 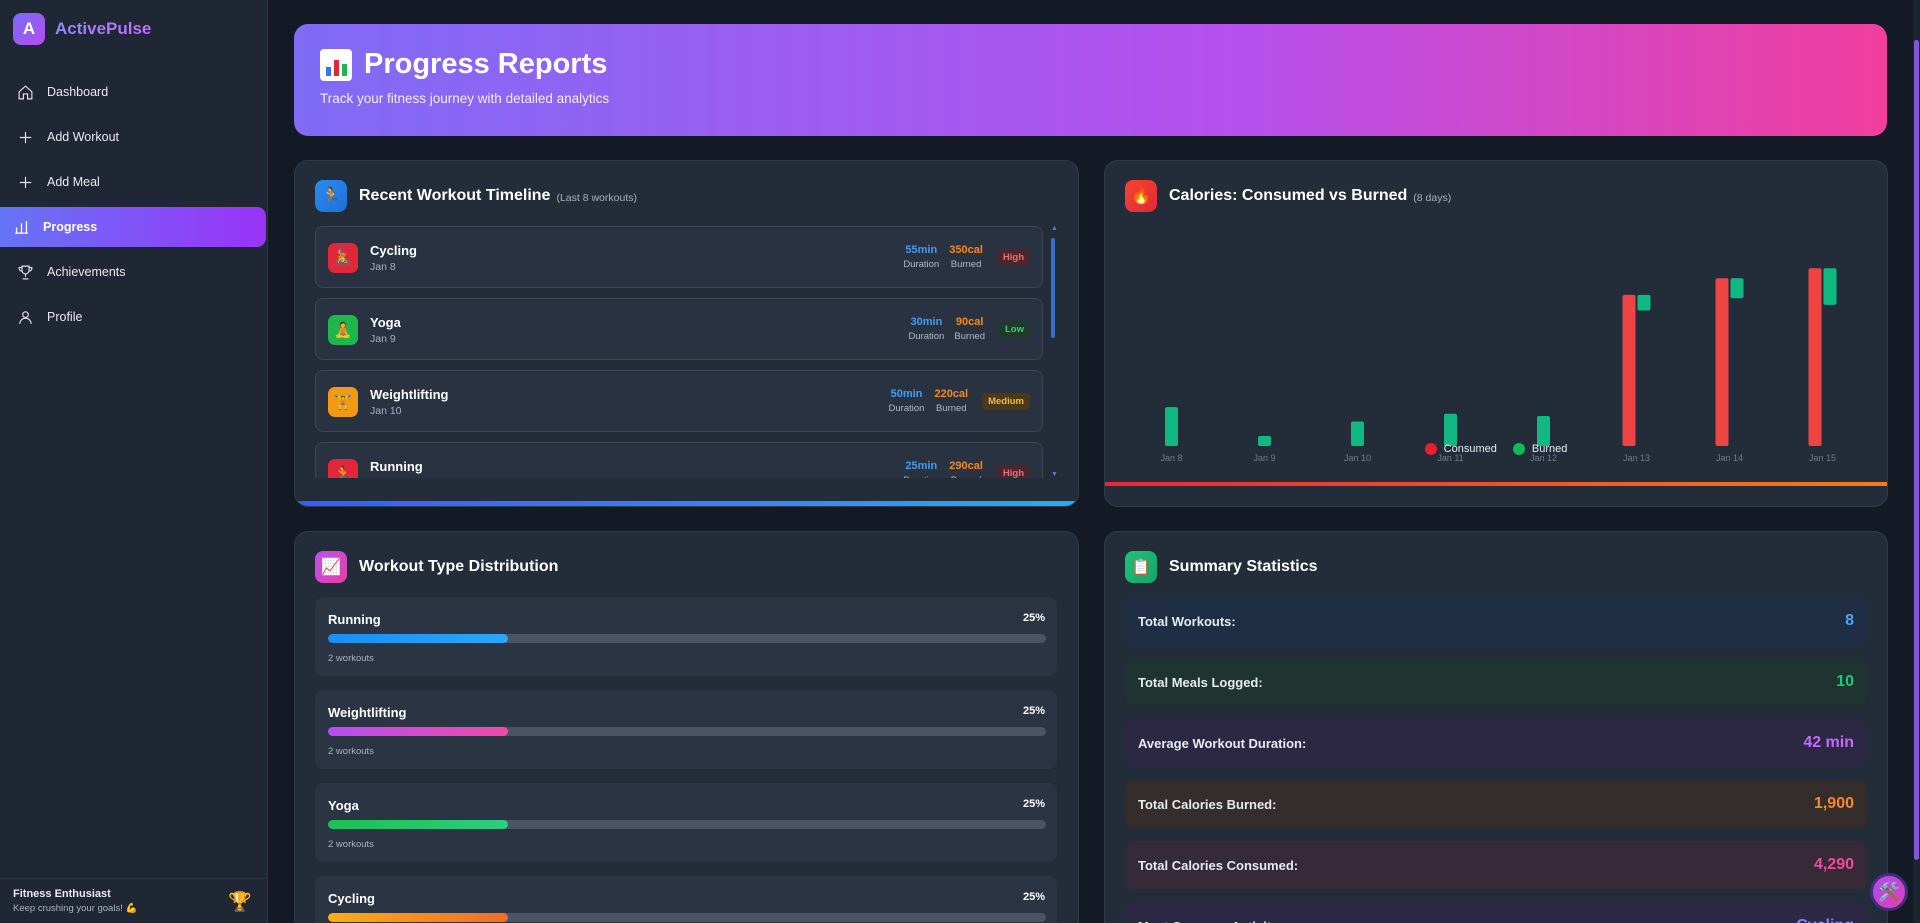 What do you see at coordinates (1207, 804) in the screenshot?
I see `summary-label: Total Calories Burned:` at bounding box center [1207, 804].